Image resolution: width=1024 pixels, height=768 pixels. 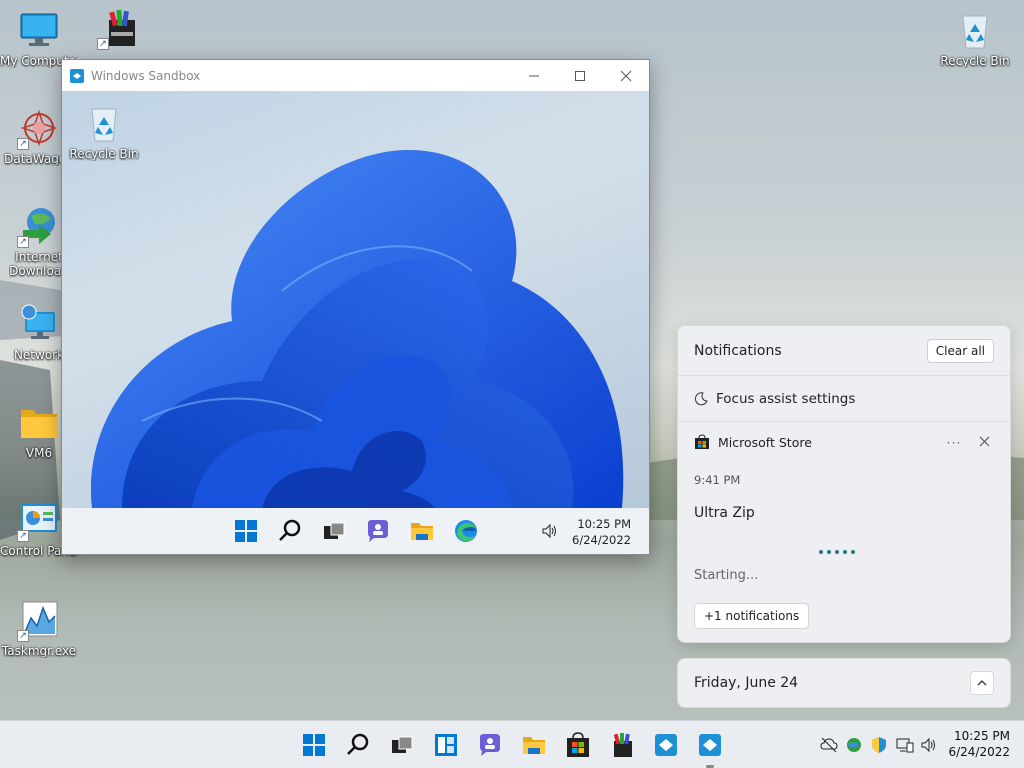 I want to click on more-options-button: ···, so click(x=954, y=442).